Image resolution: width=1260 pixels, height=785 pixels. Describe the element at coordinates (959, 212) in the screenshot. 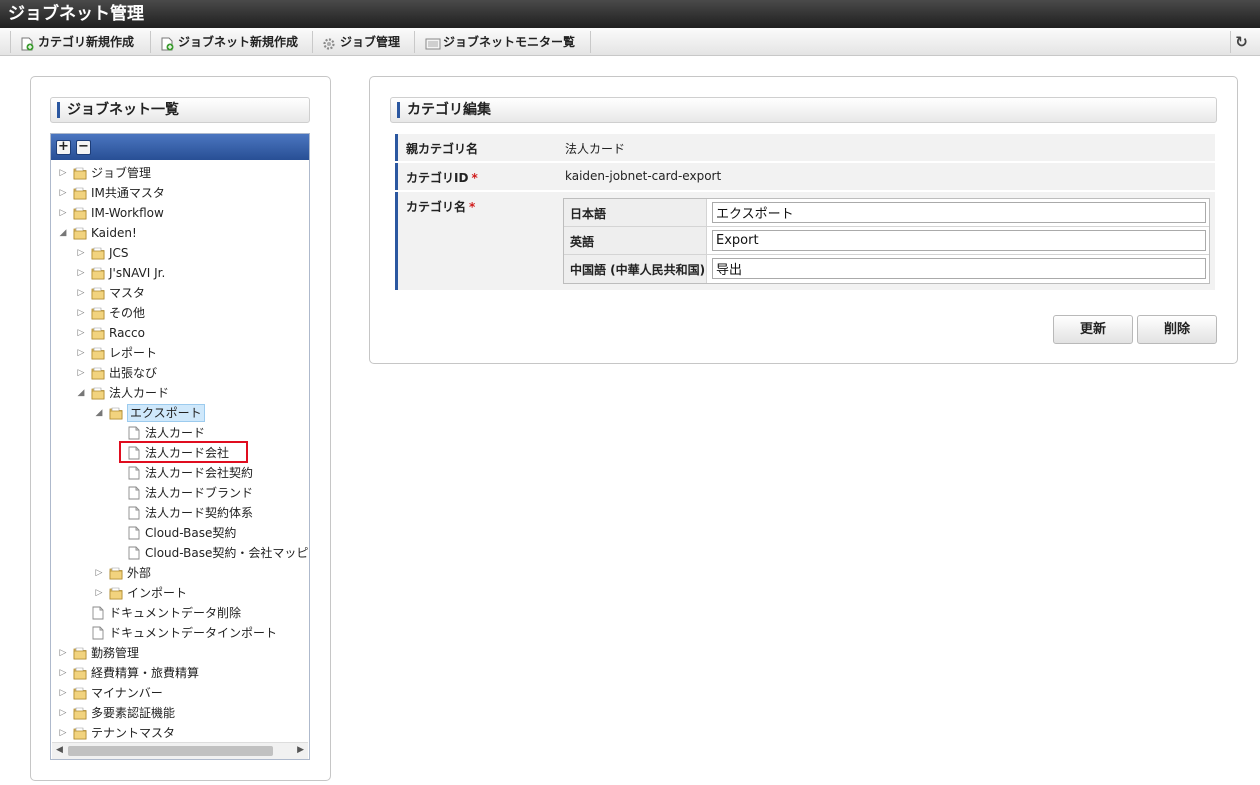

I see `category-name-ja-input` at that location.